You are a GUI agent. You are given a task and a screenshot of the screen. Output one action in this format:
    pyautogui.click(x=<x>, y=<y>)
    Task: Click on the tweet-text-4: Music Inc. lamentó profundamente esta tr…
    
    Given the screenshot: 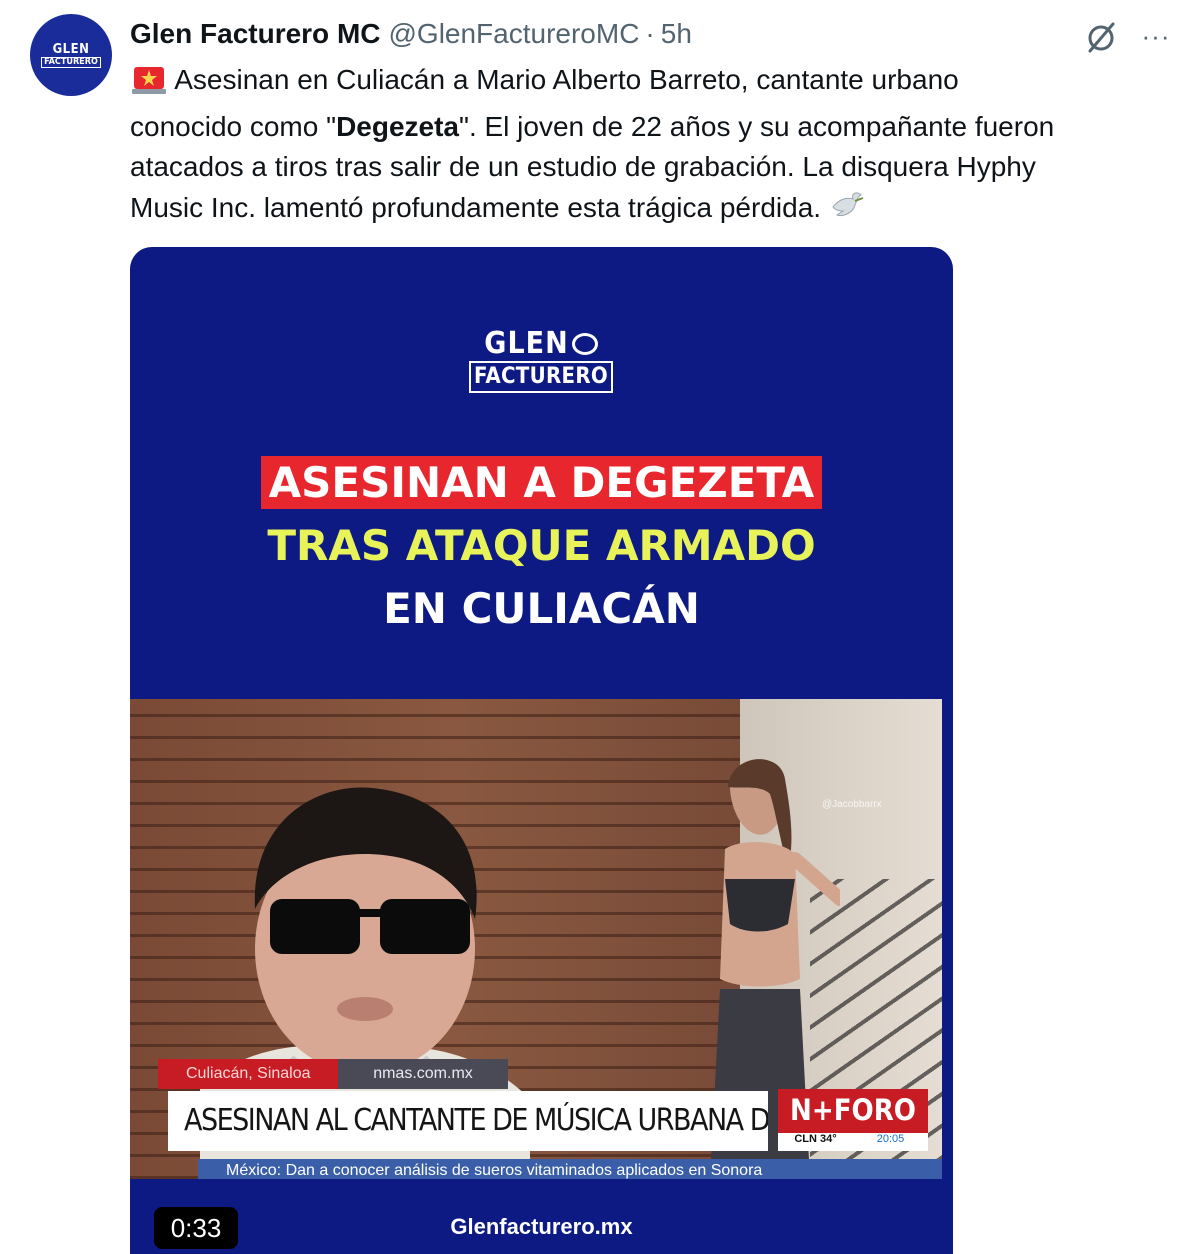 What is the action you would take?
    pyautogui.click(x=476, y=207)
    